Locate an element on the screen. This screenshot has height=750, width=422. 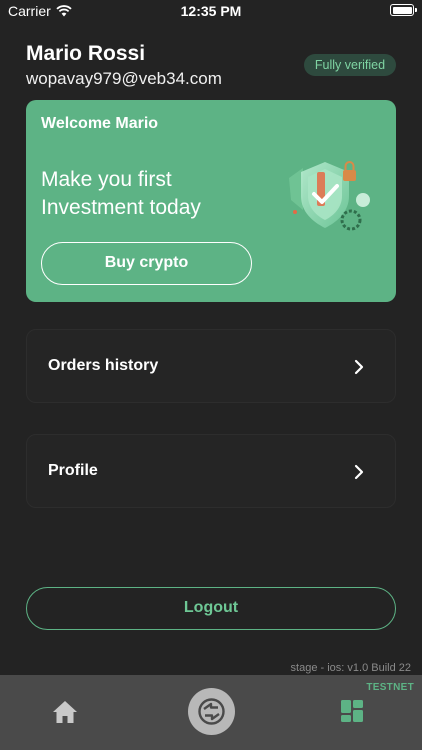
buy-crypto-button: Buy crypto is located at coordinates (146, 263).